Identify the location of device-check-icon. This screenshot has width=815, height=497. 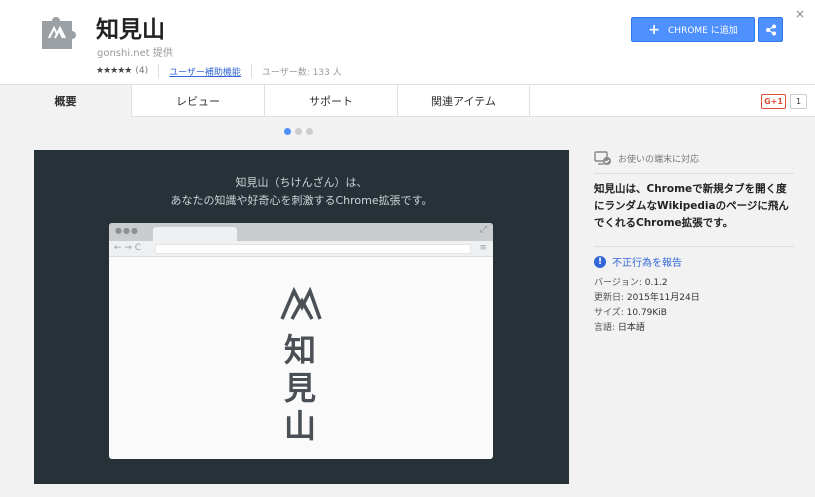
(602, 158).